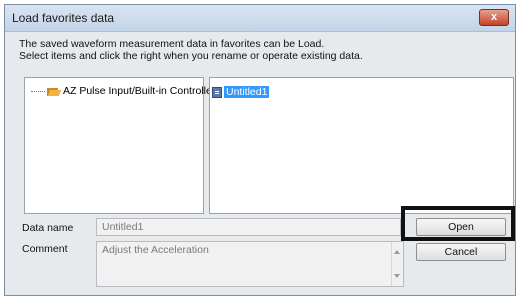 Image resolution: width=516 pixels, height=296 pixels. I want to click on data-name-value: Untitled1, so click(123, 227).